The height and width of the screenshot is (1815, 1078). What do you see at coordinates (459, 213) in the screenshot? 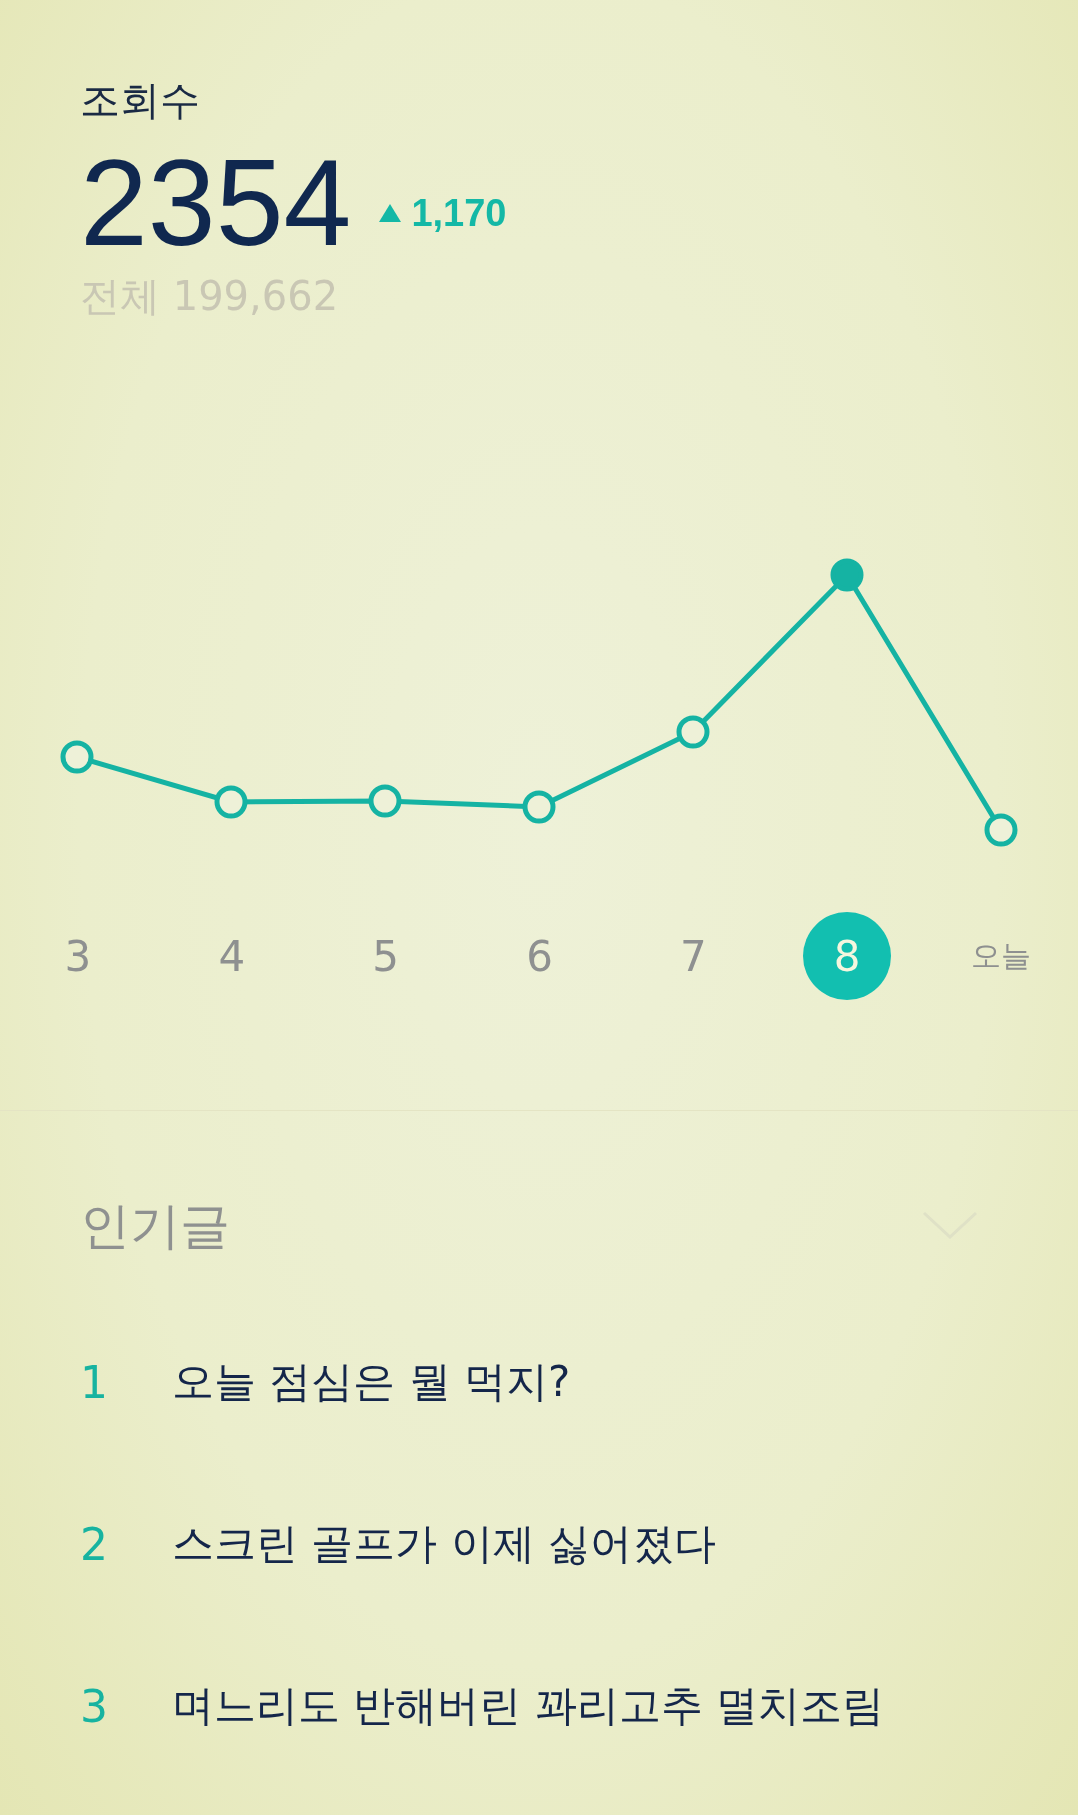
I see `views-change: 1,170` at bounding box center [459, 213].